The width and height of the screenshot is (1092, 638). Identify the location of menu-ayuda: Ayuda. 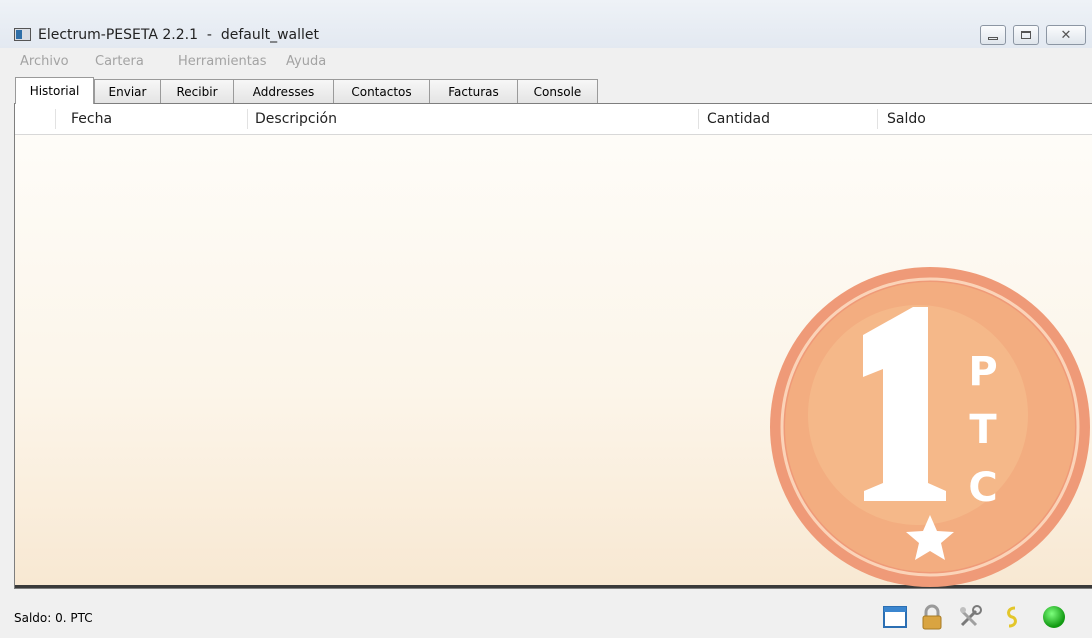
(306, 61).